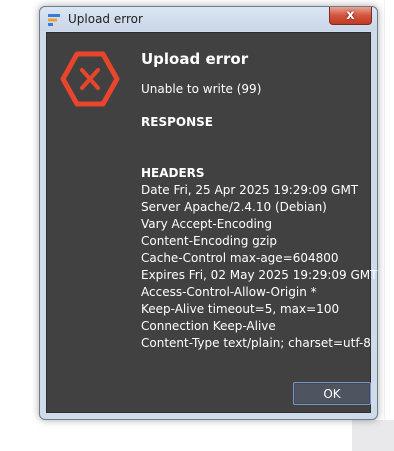  I want to click on header-line-content-type: Content-Type text/plain; charset=utf-8, so click(256, 343).